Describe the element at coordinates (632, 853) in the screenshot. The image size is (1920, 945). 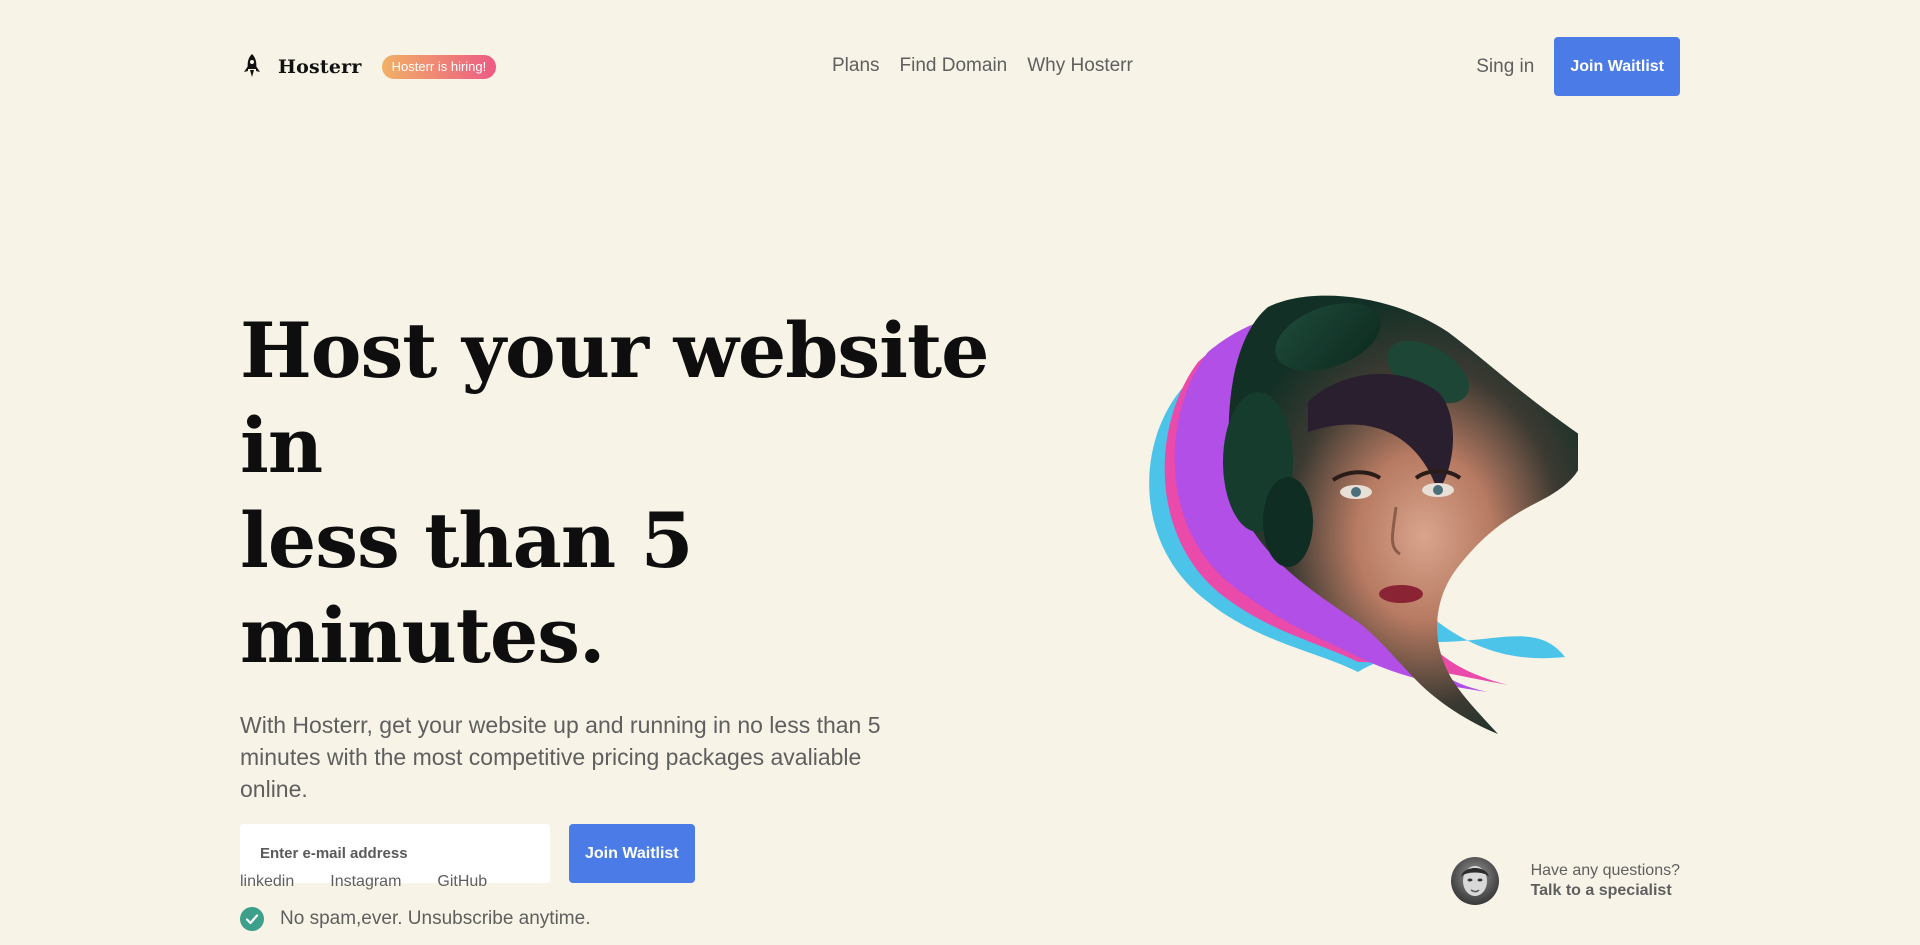
I see `join-waitlist-button: Join Waitlist` at that location.